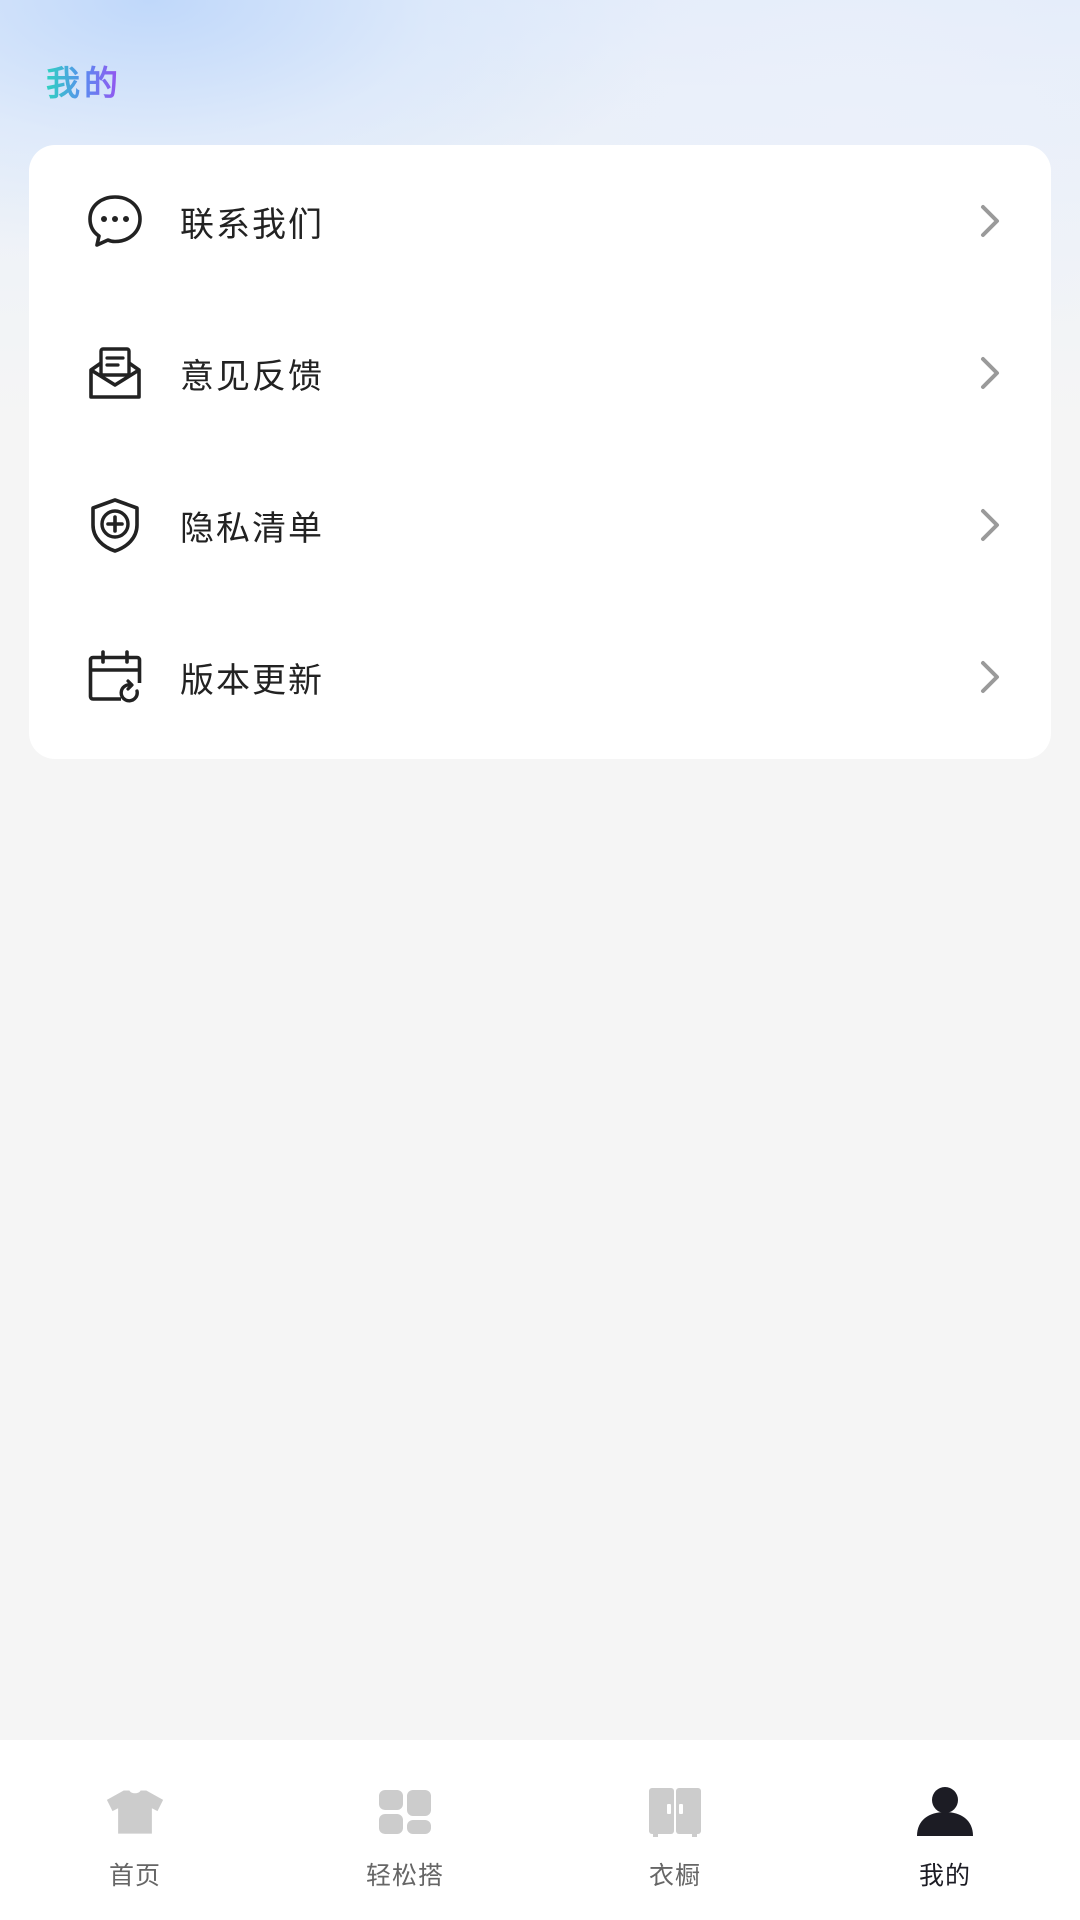 This screenshot has height=1920, width=1080. I want to click on menu-item-version-update: 版本更新, so click(540, 677).